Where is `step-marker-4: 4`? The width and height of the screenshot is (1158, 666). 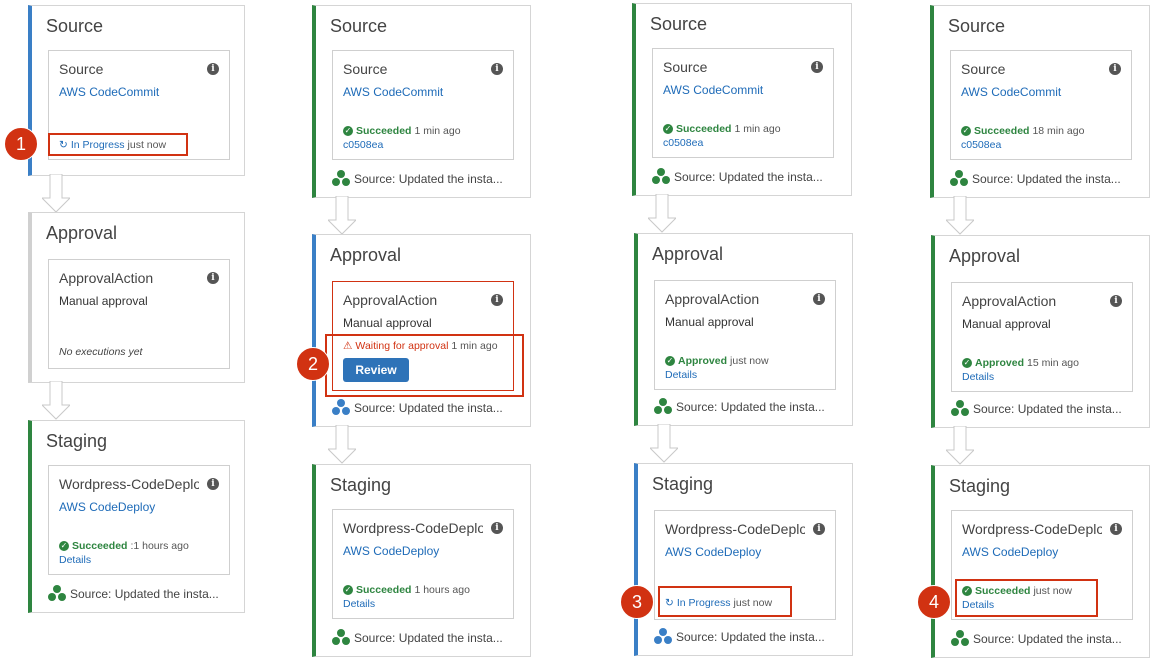
step-marker-4: 4 is located at coordinates (934, 602).